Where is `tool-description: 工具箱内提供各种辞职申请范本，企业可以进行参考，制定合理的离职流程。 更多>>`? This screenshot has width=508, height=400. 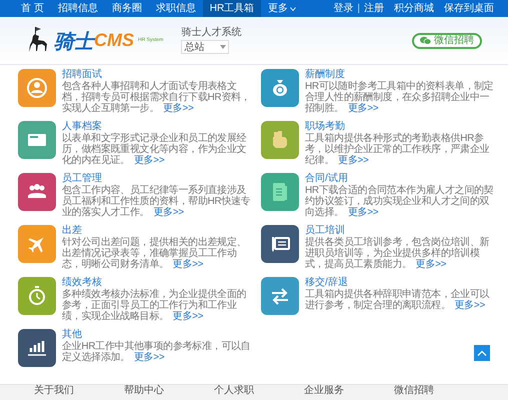 tool-description: 工具箱内提供各种辞职申请范本，企业可以进行参考，制定合理的离职流程。 更多>> is located at coordinates (397, 300).